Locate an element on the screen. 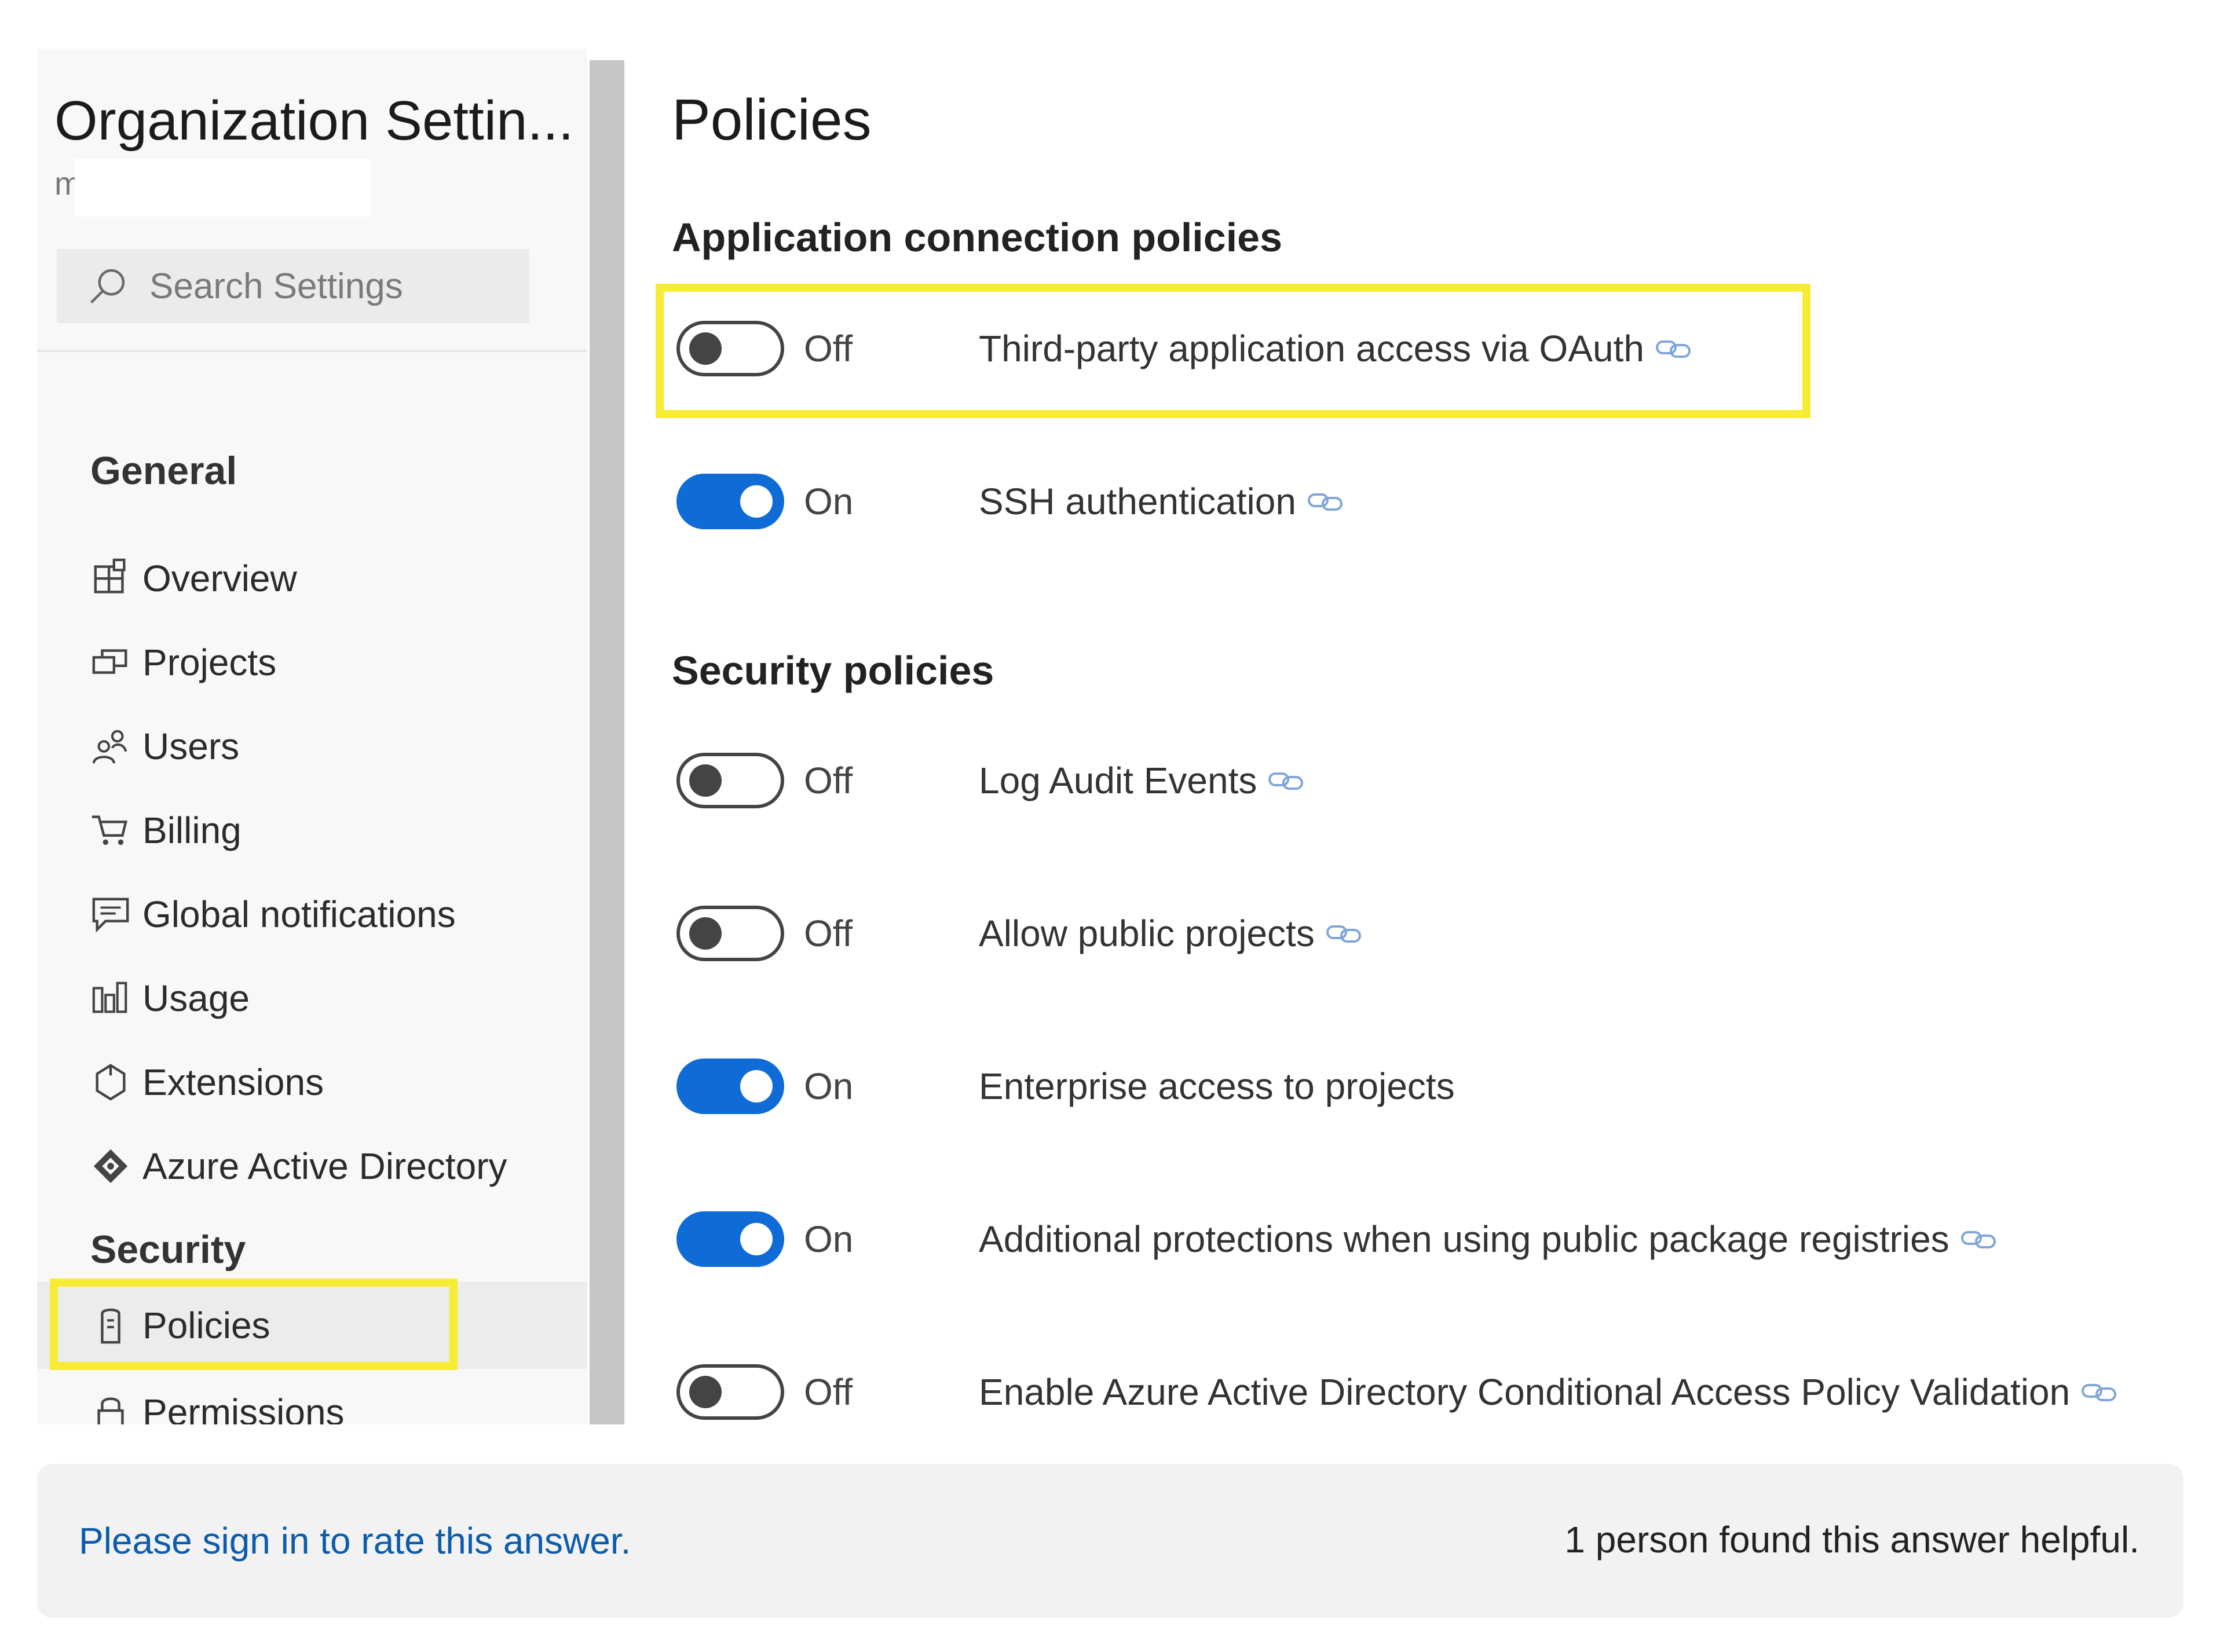  sidebar-item-label: Extensions is located at coordinates (233, 1082).